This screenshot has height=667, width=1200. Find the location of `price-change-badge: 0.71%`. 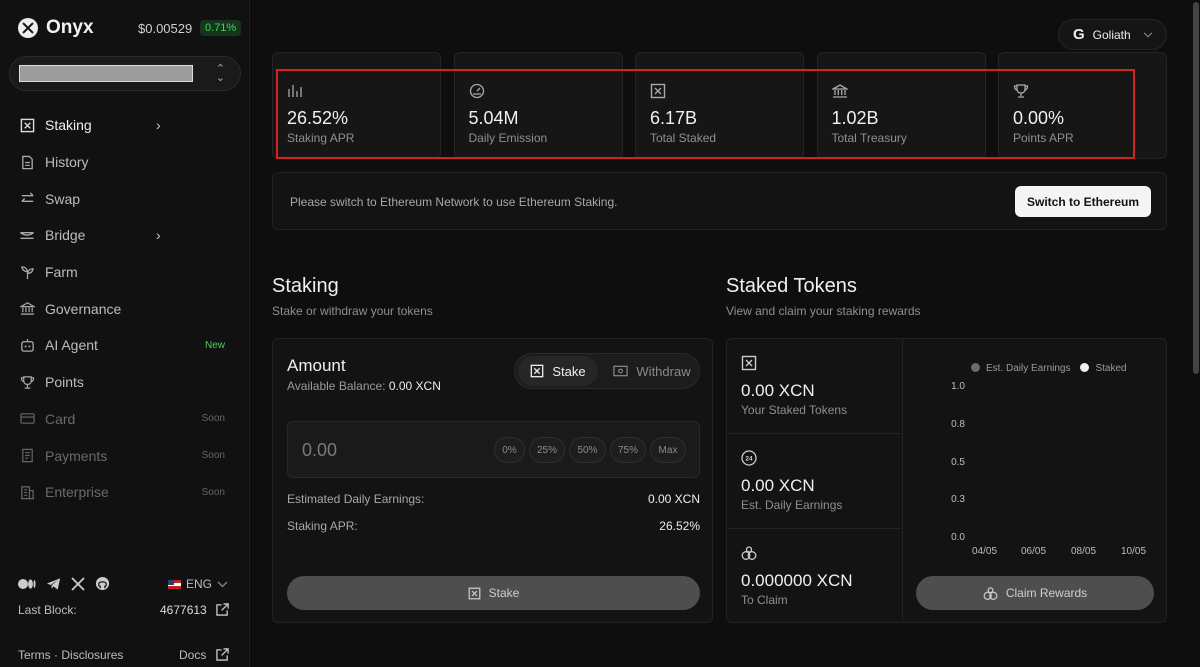

price-change-badge: 0.71% is located at coordinates (221, 28).